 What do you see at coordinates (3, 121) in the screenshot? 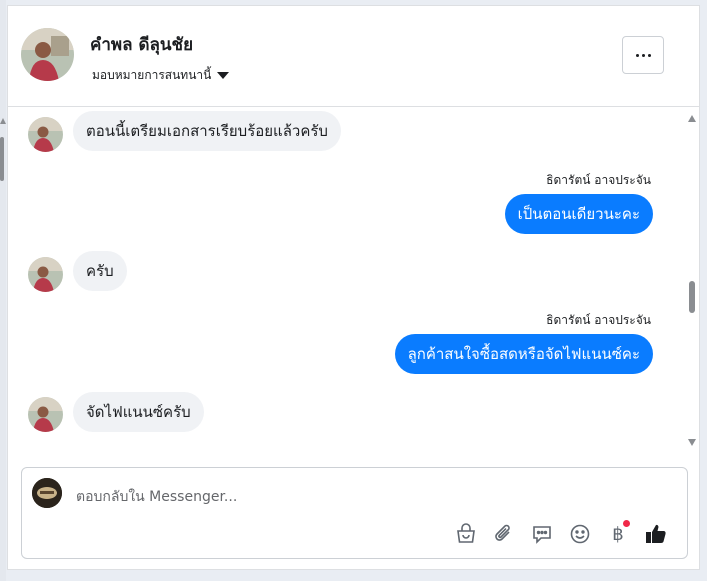
I see `outer-scroll-up-arrow` at bounding box center [3, 121].